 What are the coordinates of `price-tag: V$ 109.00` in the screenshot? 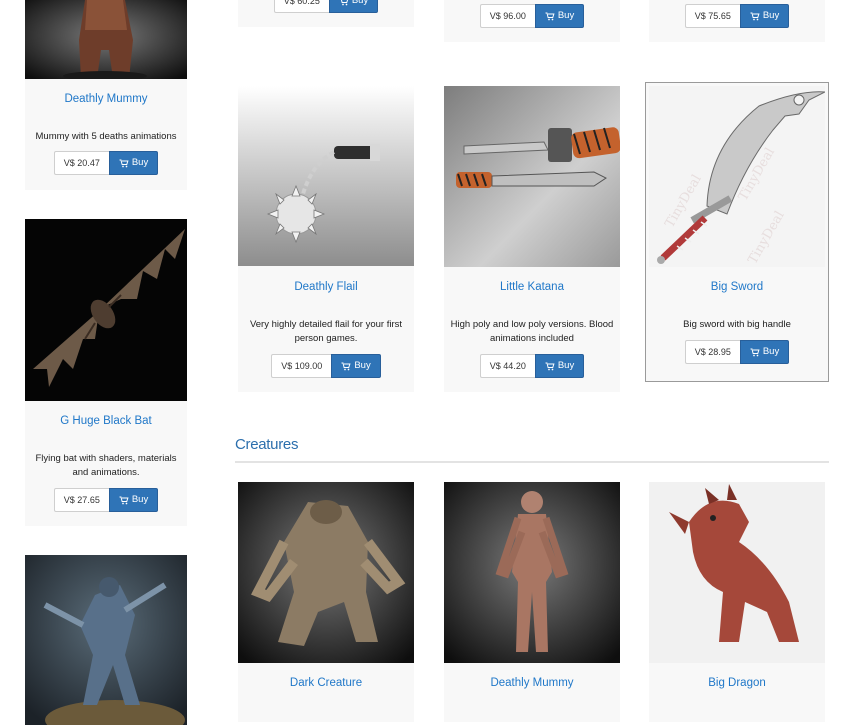 It's located at (301, 366).